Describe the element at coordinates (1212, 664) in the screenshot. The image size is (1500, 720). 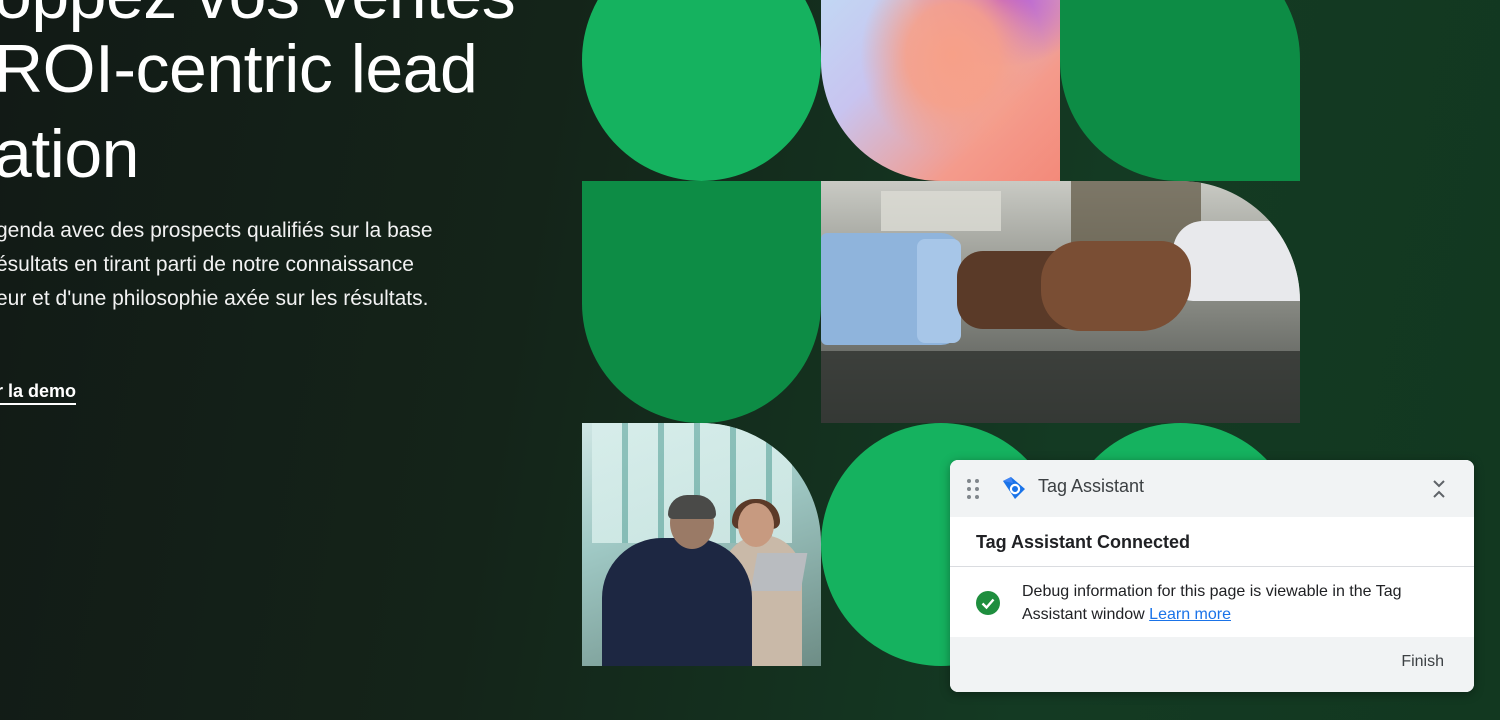
I see `tag-assistant-footer: Finish` at that location.